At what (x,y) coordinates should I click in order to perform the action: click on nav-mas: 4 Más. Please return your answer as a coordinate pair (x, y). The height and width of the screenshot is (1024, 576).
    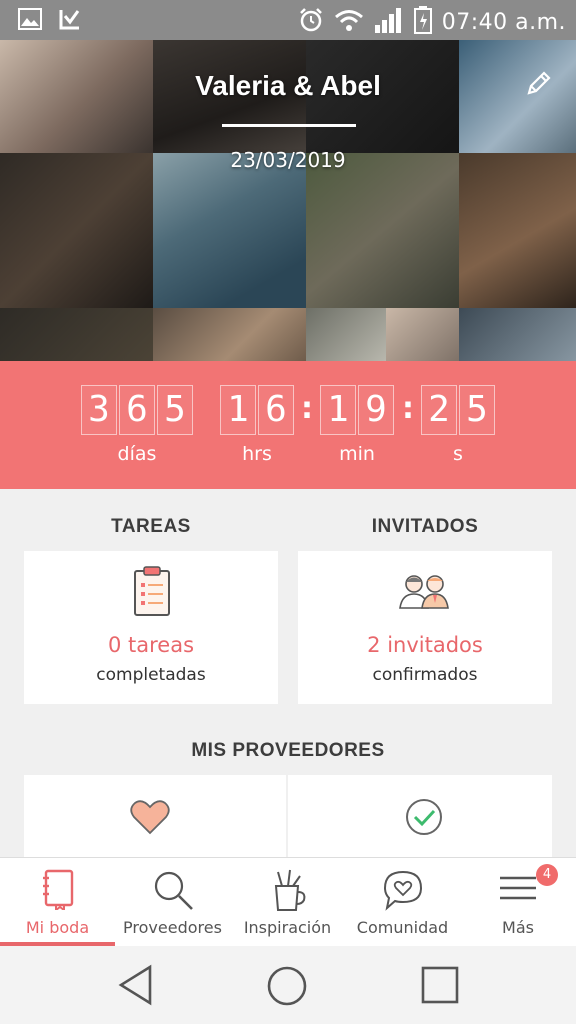
    Looking at the image, I should click on (518, 902).